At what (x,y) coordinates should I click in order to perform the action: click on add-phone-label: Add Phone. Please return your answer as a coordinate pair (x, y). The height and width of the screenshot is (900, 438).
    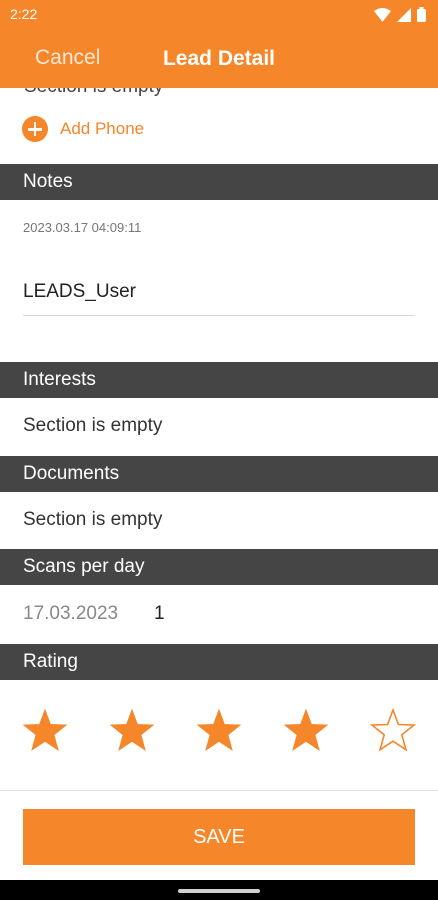
    Looking at the image, I should click on (102, 128).